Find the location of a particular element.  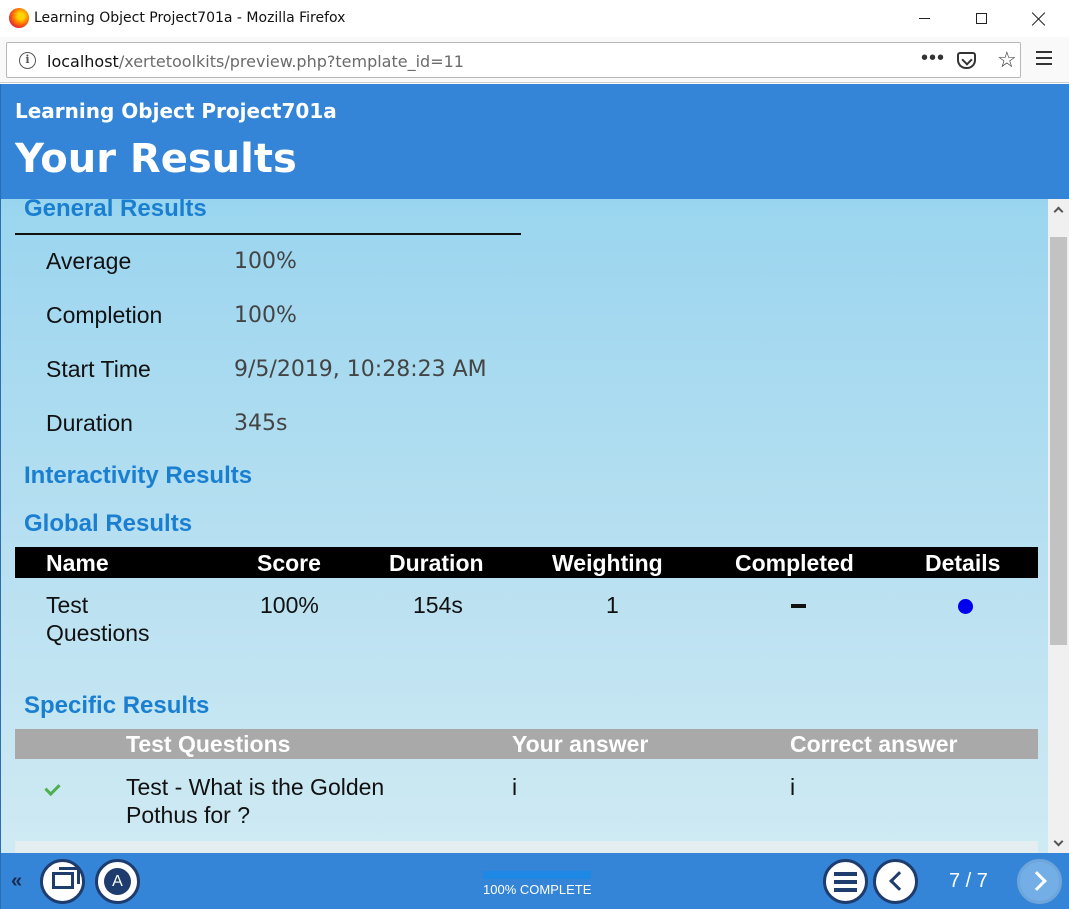

minimize-button is located at coordinates (924, 18).